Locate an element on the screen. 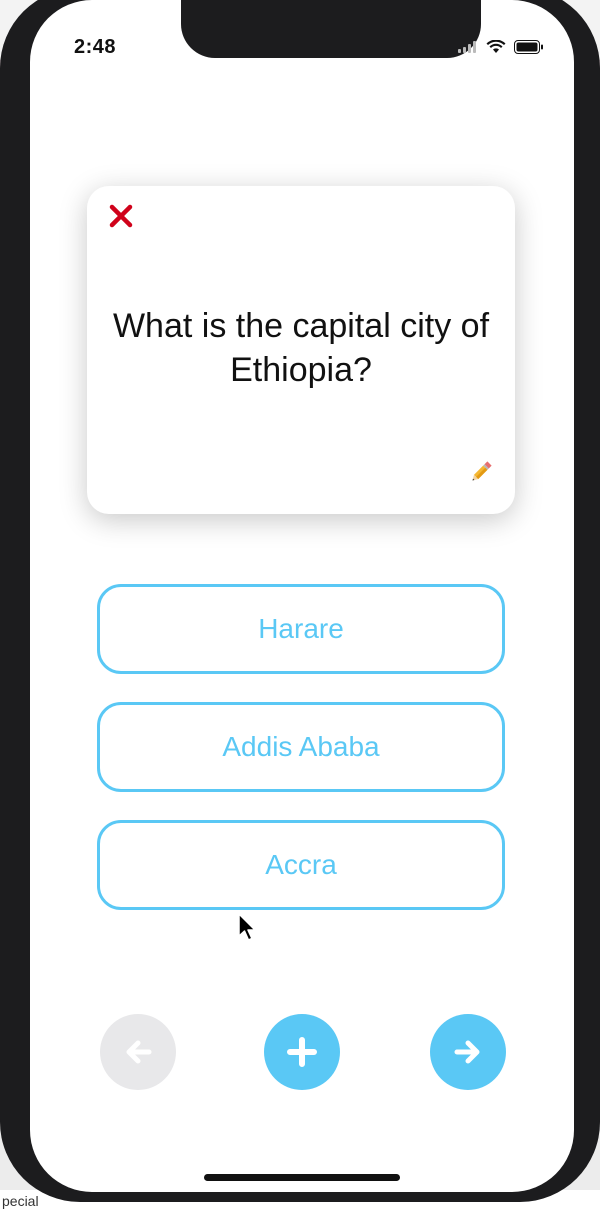  add-button is located at coordinates (302, 1052).